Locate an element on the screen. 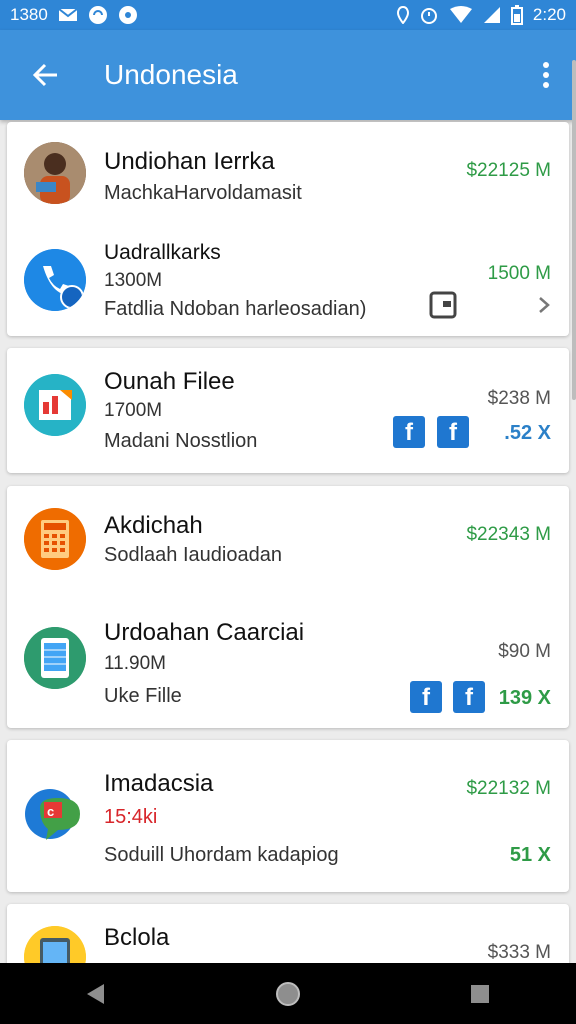 The width and height of the screenshot is (576, 1024). item-amount: $333 M is located at coordinates (519, 952).